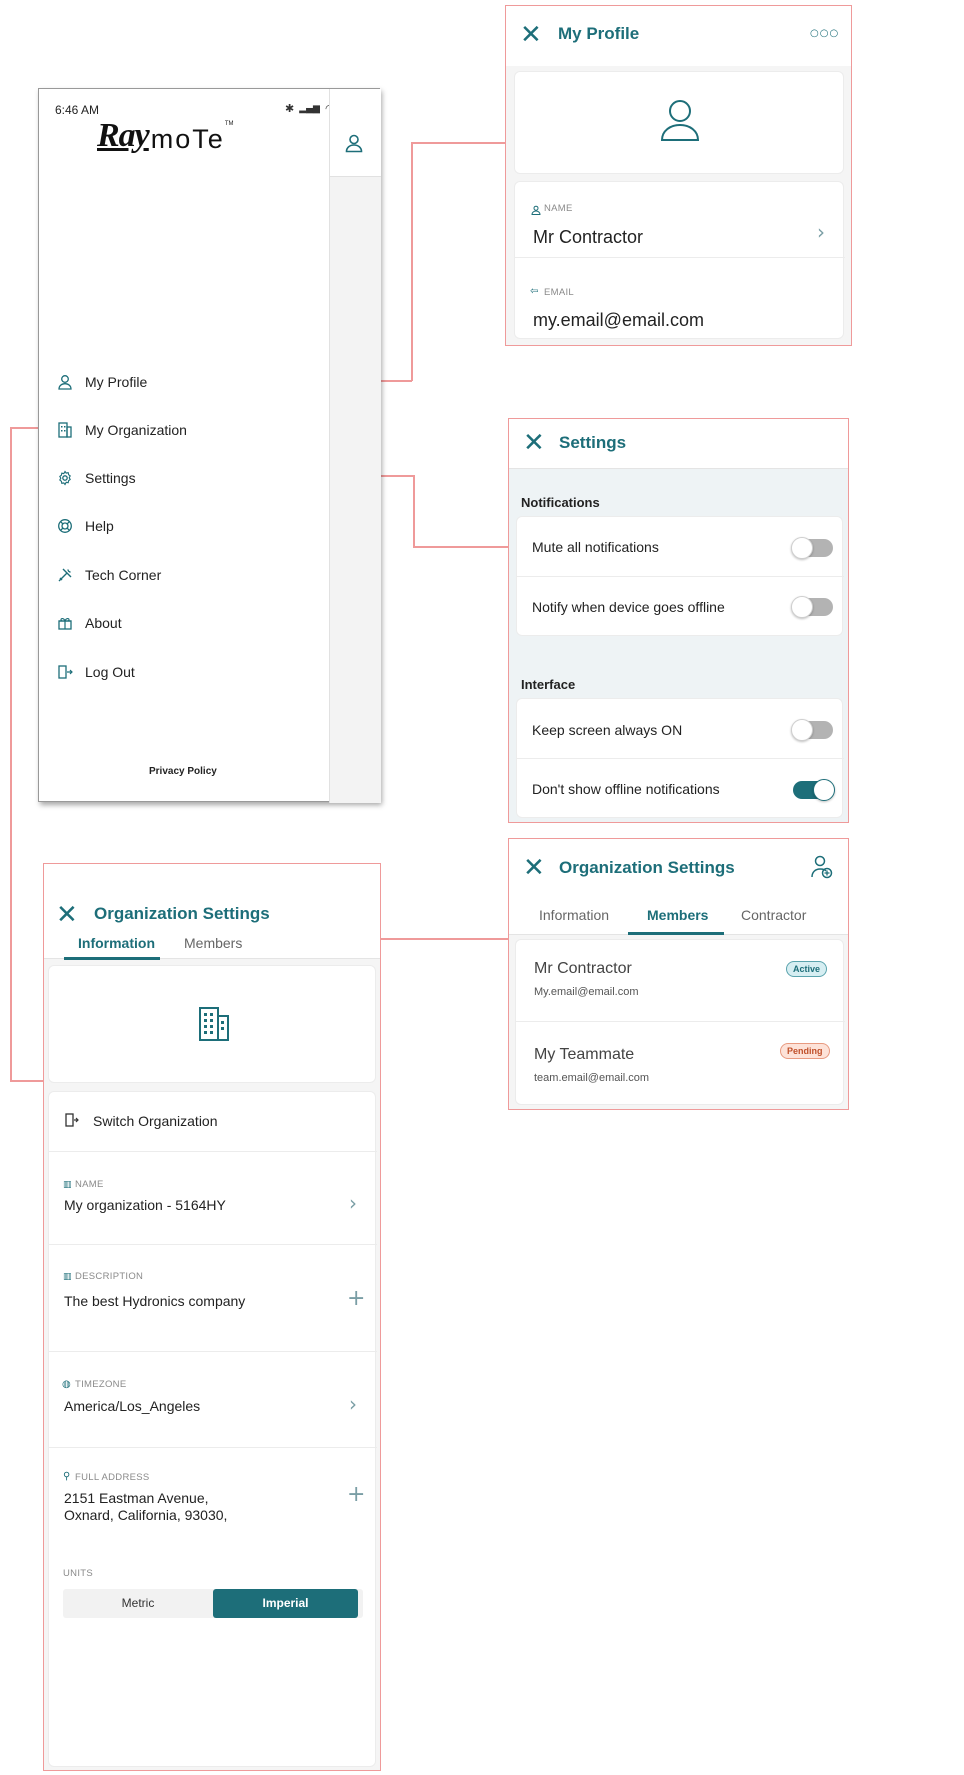 The image size is (964, 1775). I want to click on signal-icon: ▂▄▆, so click(309, 108).